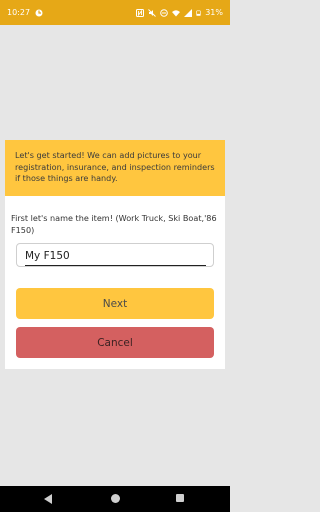  I want to click on wifi-icon, so click(176, 12).